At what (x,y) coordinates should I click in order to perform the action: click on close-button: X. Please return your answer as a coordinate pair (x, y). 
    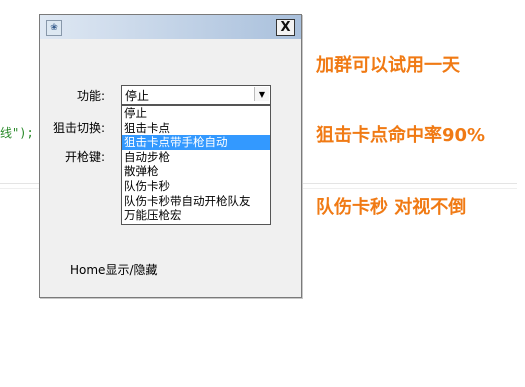
    Looking at the image, I should click on (285, 27).